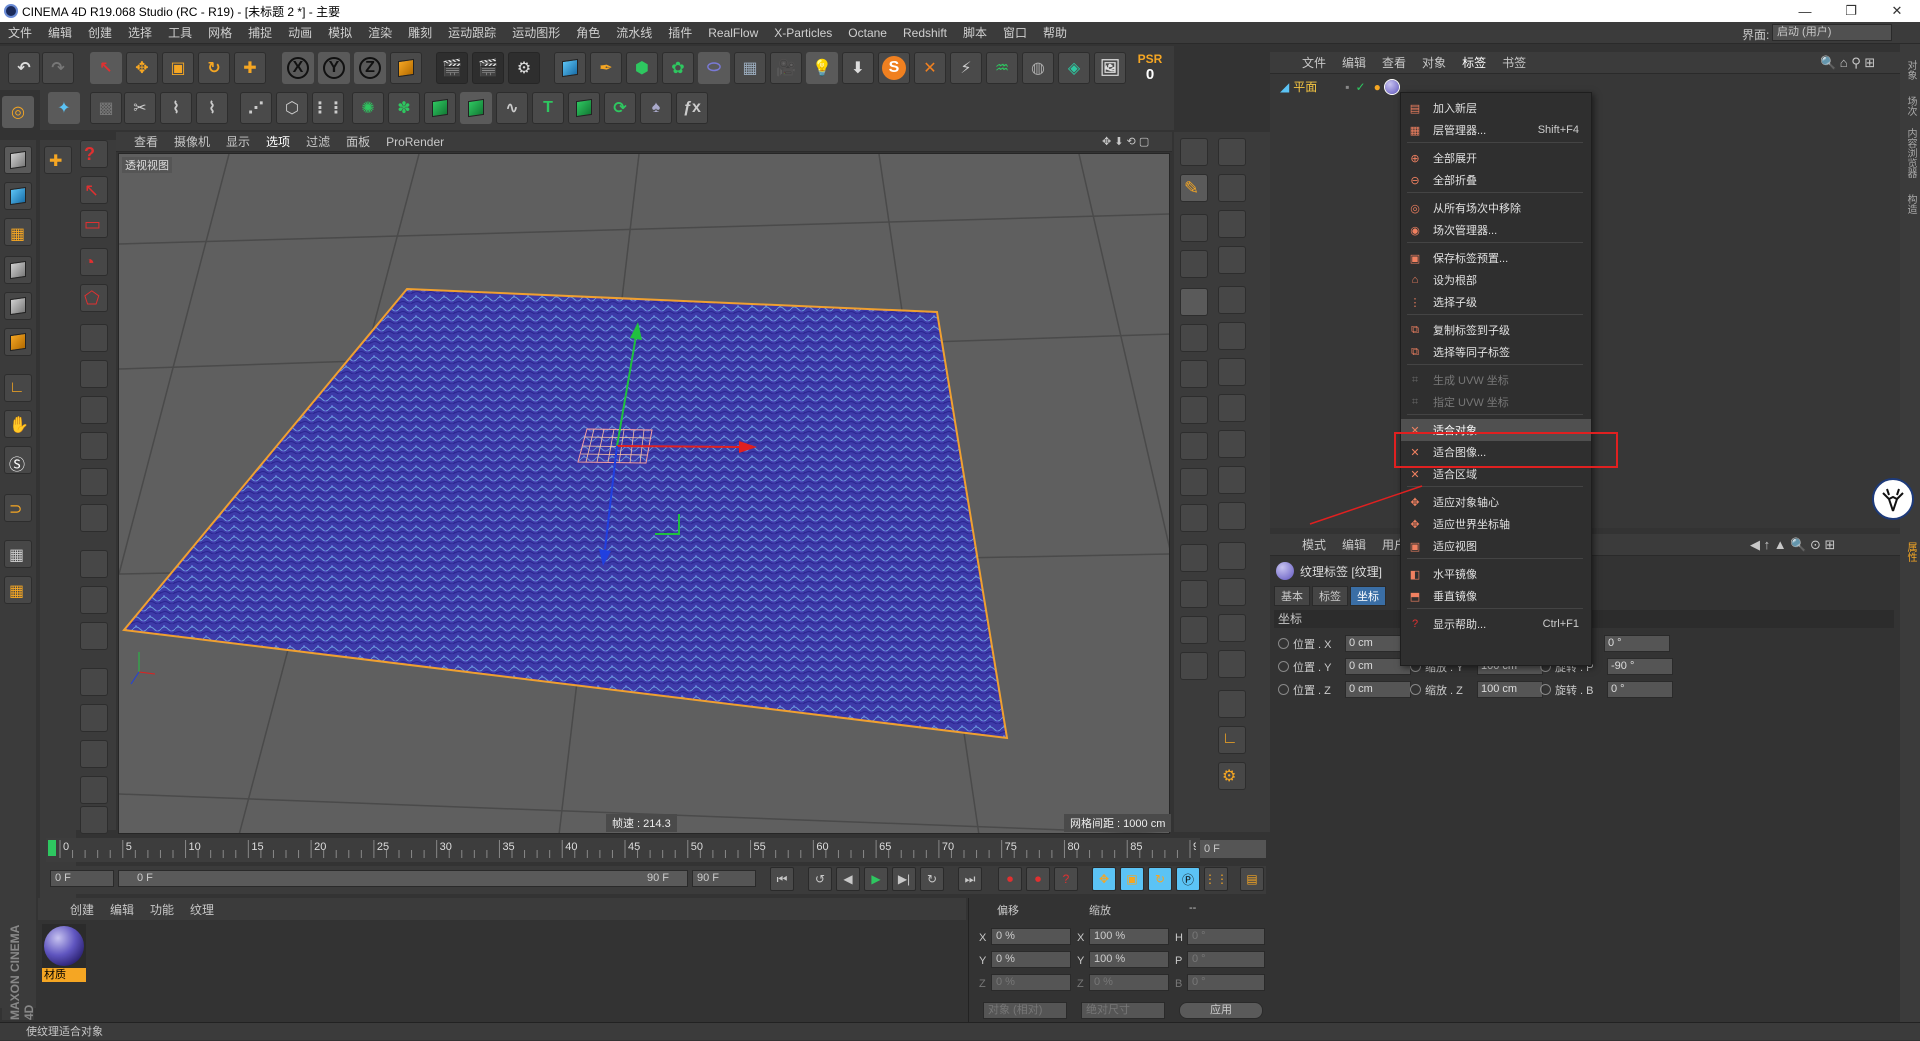 The height and width of the screenshot is (1041, 1920). I want to click on download-icon: ⬇, so click(858, 68).